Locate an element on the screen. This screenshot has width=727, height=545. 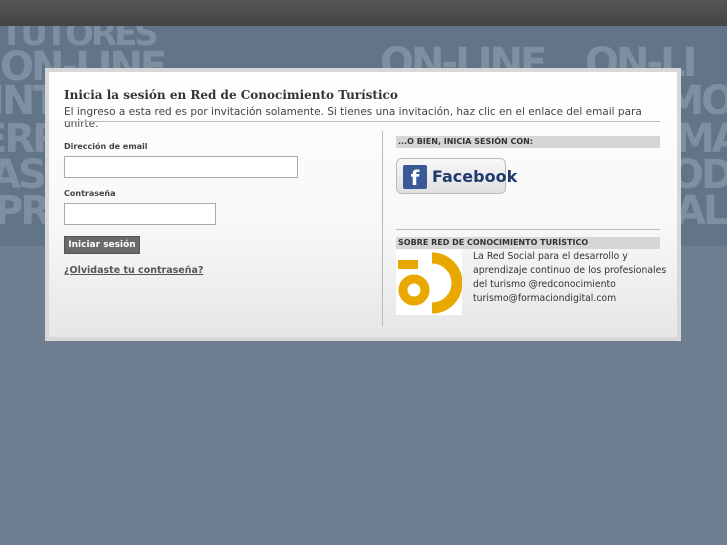
background-word: ALI is located at coordinates (701, 211).